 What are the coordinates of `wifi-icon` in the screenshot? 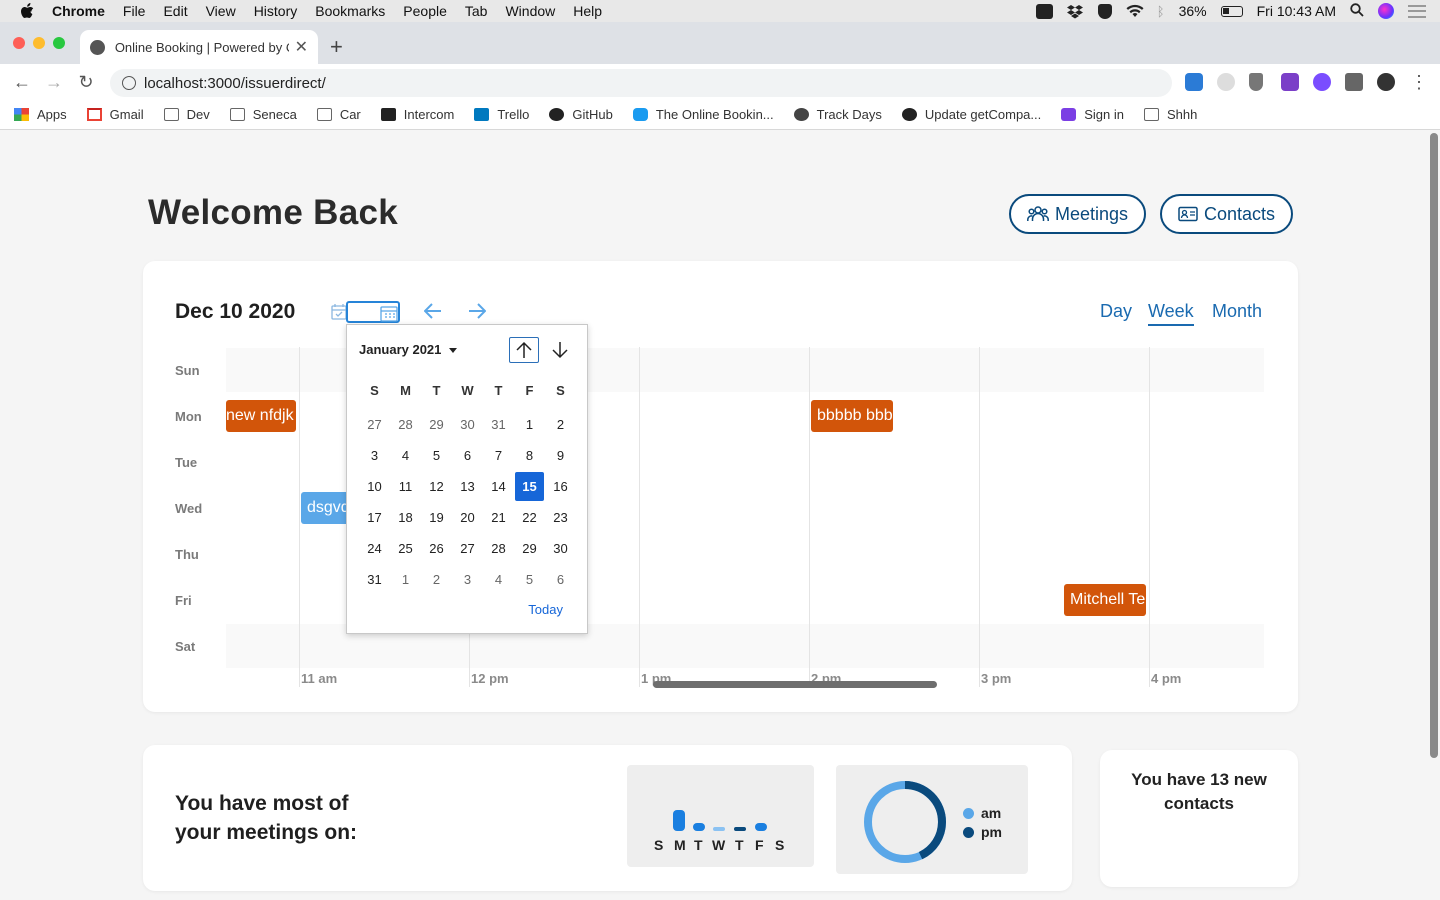 It's located at (1135, 11).